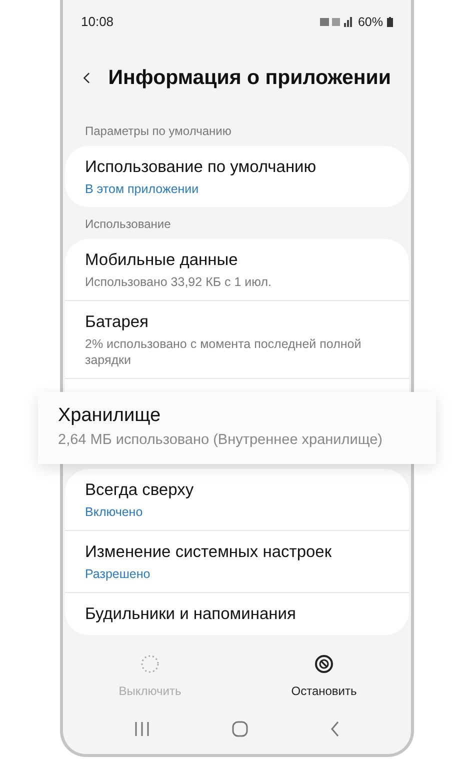 The width and height of the screenshot is (474, 759). I want to click on recent-apps-icon, so click(142, 729).